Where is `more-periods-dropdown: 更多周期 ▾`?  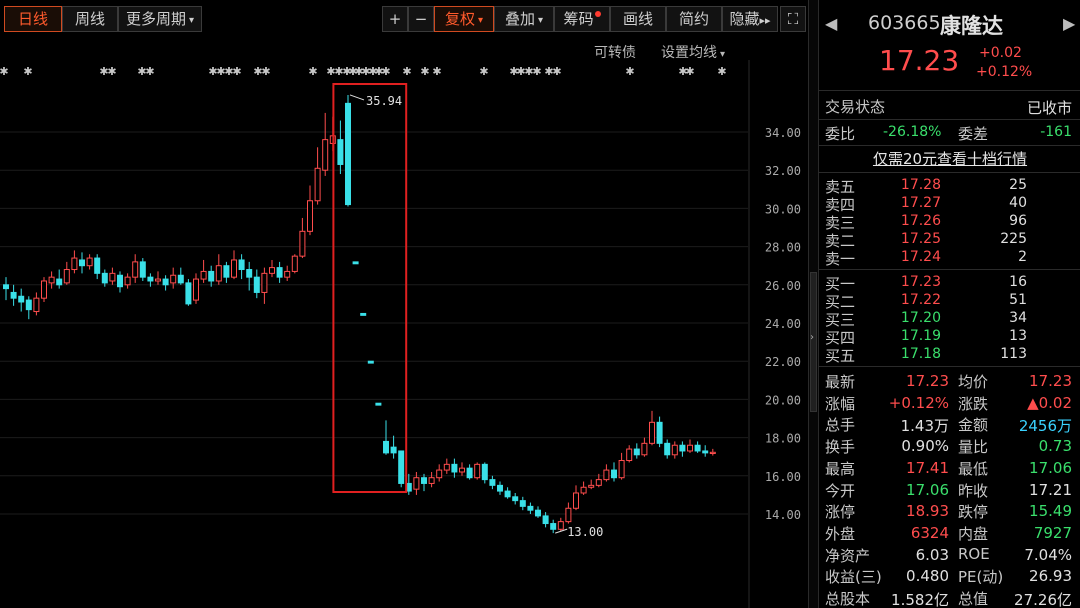 more-periods-dropdown: 更多周期 ▾ is located at coordinates (160, 19).